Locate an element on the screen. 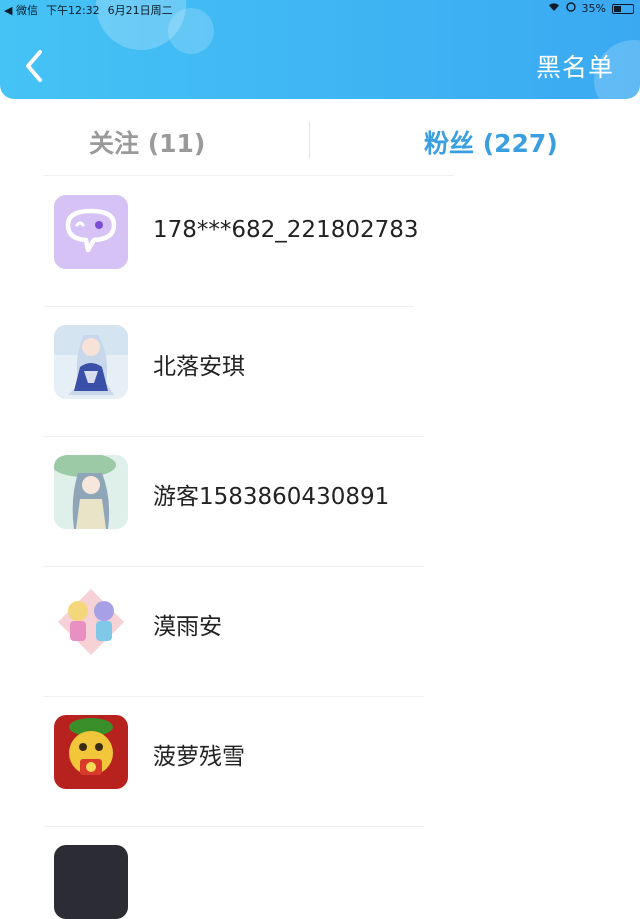  list-item: 漠雨安 is located at coordinates (334, 622).